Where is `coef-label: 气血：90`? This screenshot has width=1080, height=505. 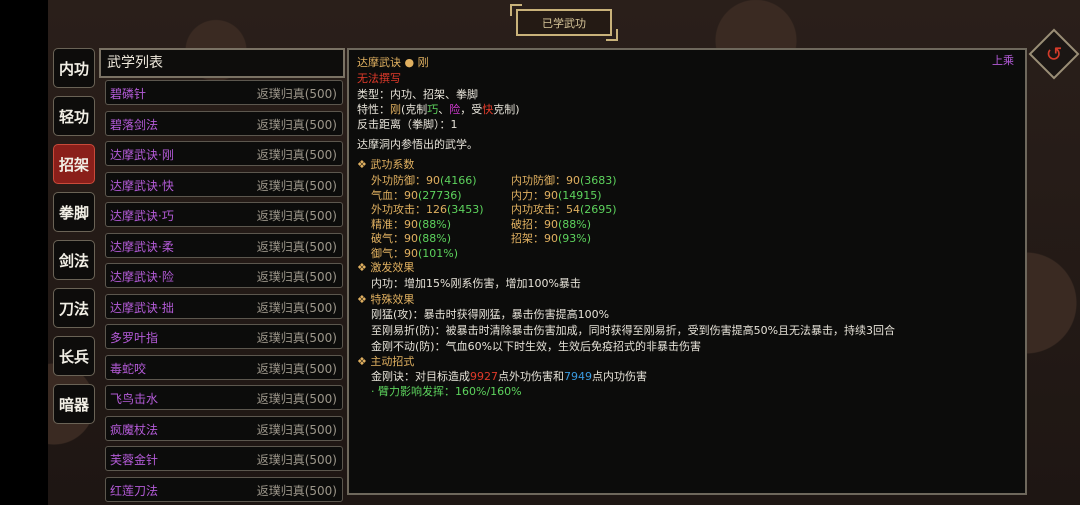
coef-label: 气血：90 is located at coordinates (394, 195).